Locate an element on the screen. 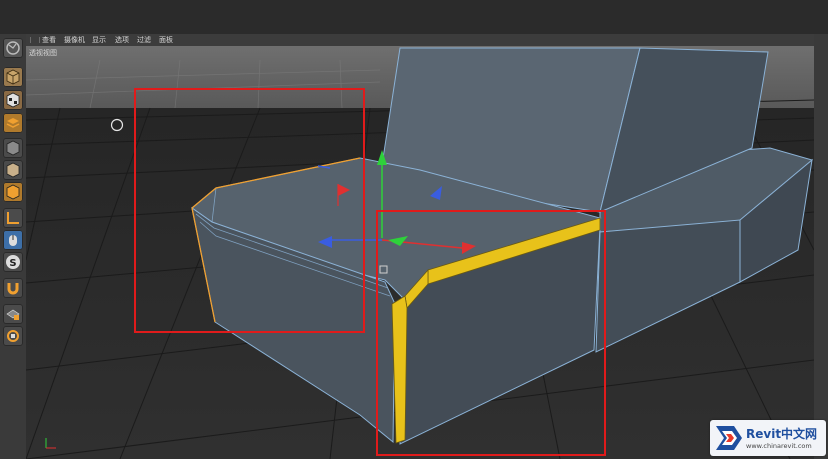  undo-icon is located at coordinates (13, 48).